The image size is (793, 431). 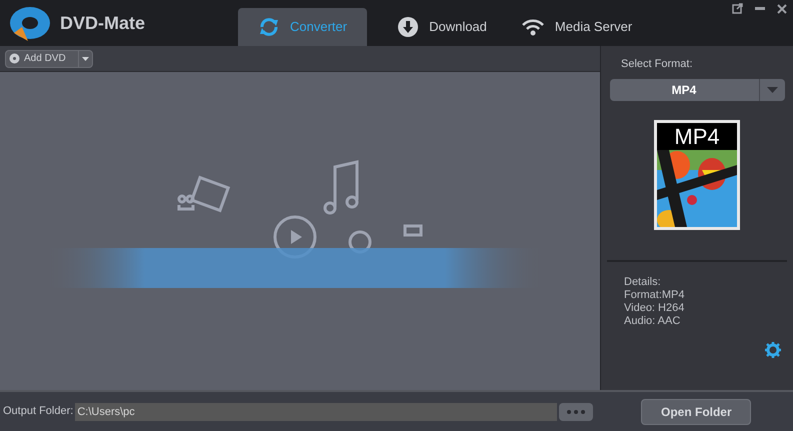 What do you see at coordinates (654, 295) in the screenshot?
I see `detail-line: Format:MP4` at bounding box center [654, 295].